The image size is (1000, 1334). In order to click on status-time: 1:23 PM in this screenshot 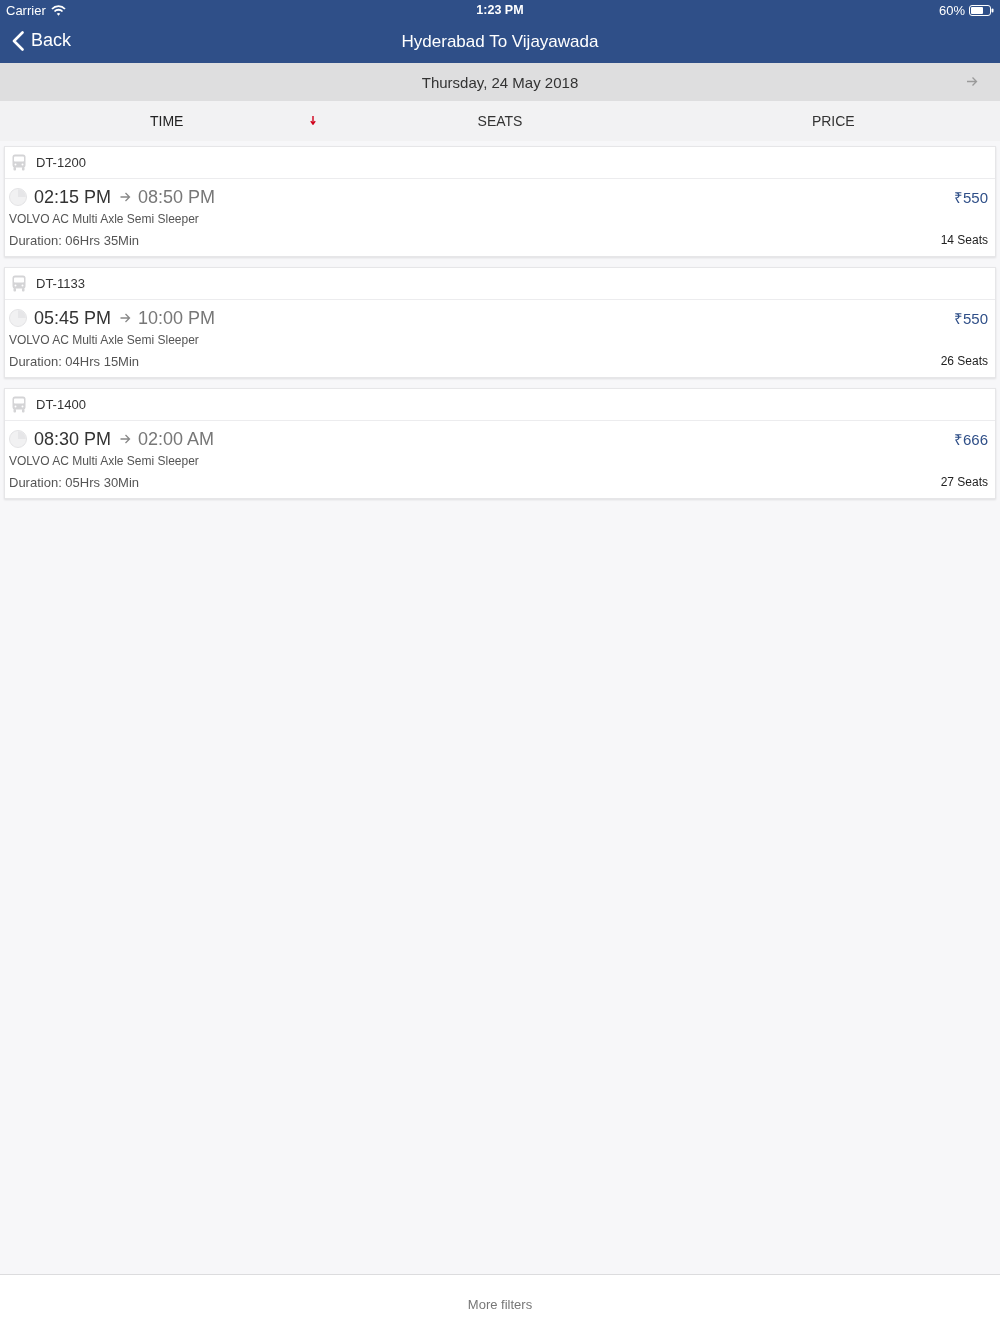, I will do `click(500, 10)`.